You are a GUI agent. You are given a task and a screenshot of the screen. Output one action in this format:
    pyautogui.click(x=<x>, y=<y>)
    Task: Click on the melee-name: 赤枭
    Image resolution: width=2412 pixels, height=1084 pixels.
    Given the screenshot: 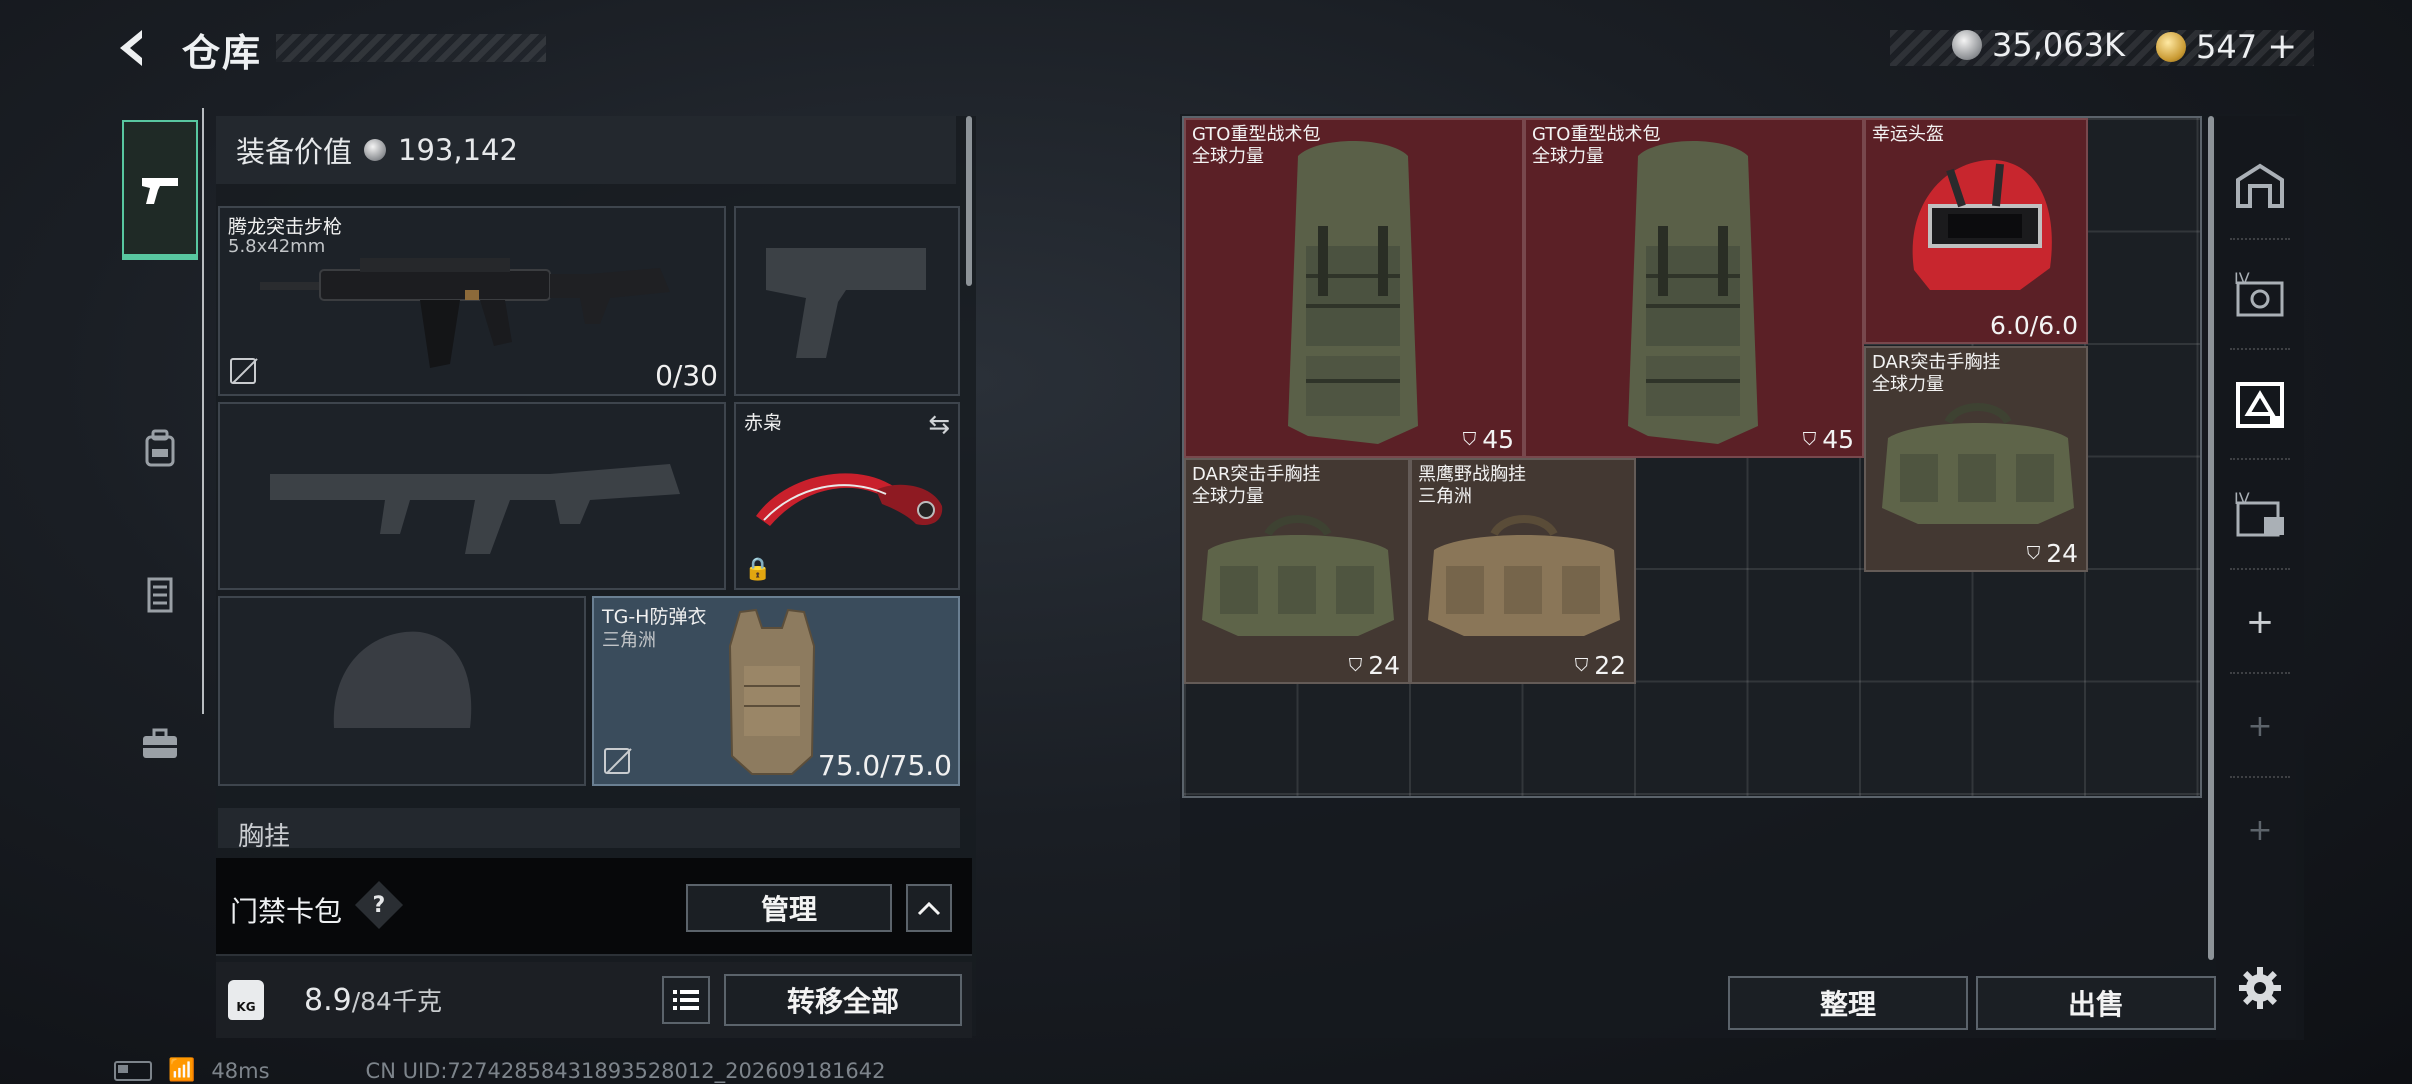 What is the action you would take?
    pyautogui.click(x=763, y=423)
    